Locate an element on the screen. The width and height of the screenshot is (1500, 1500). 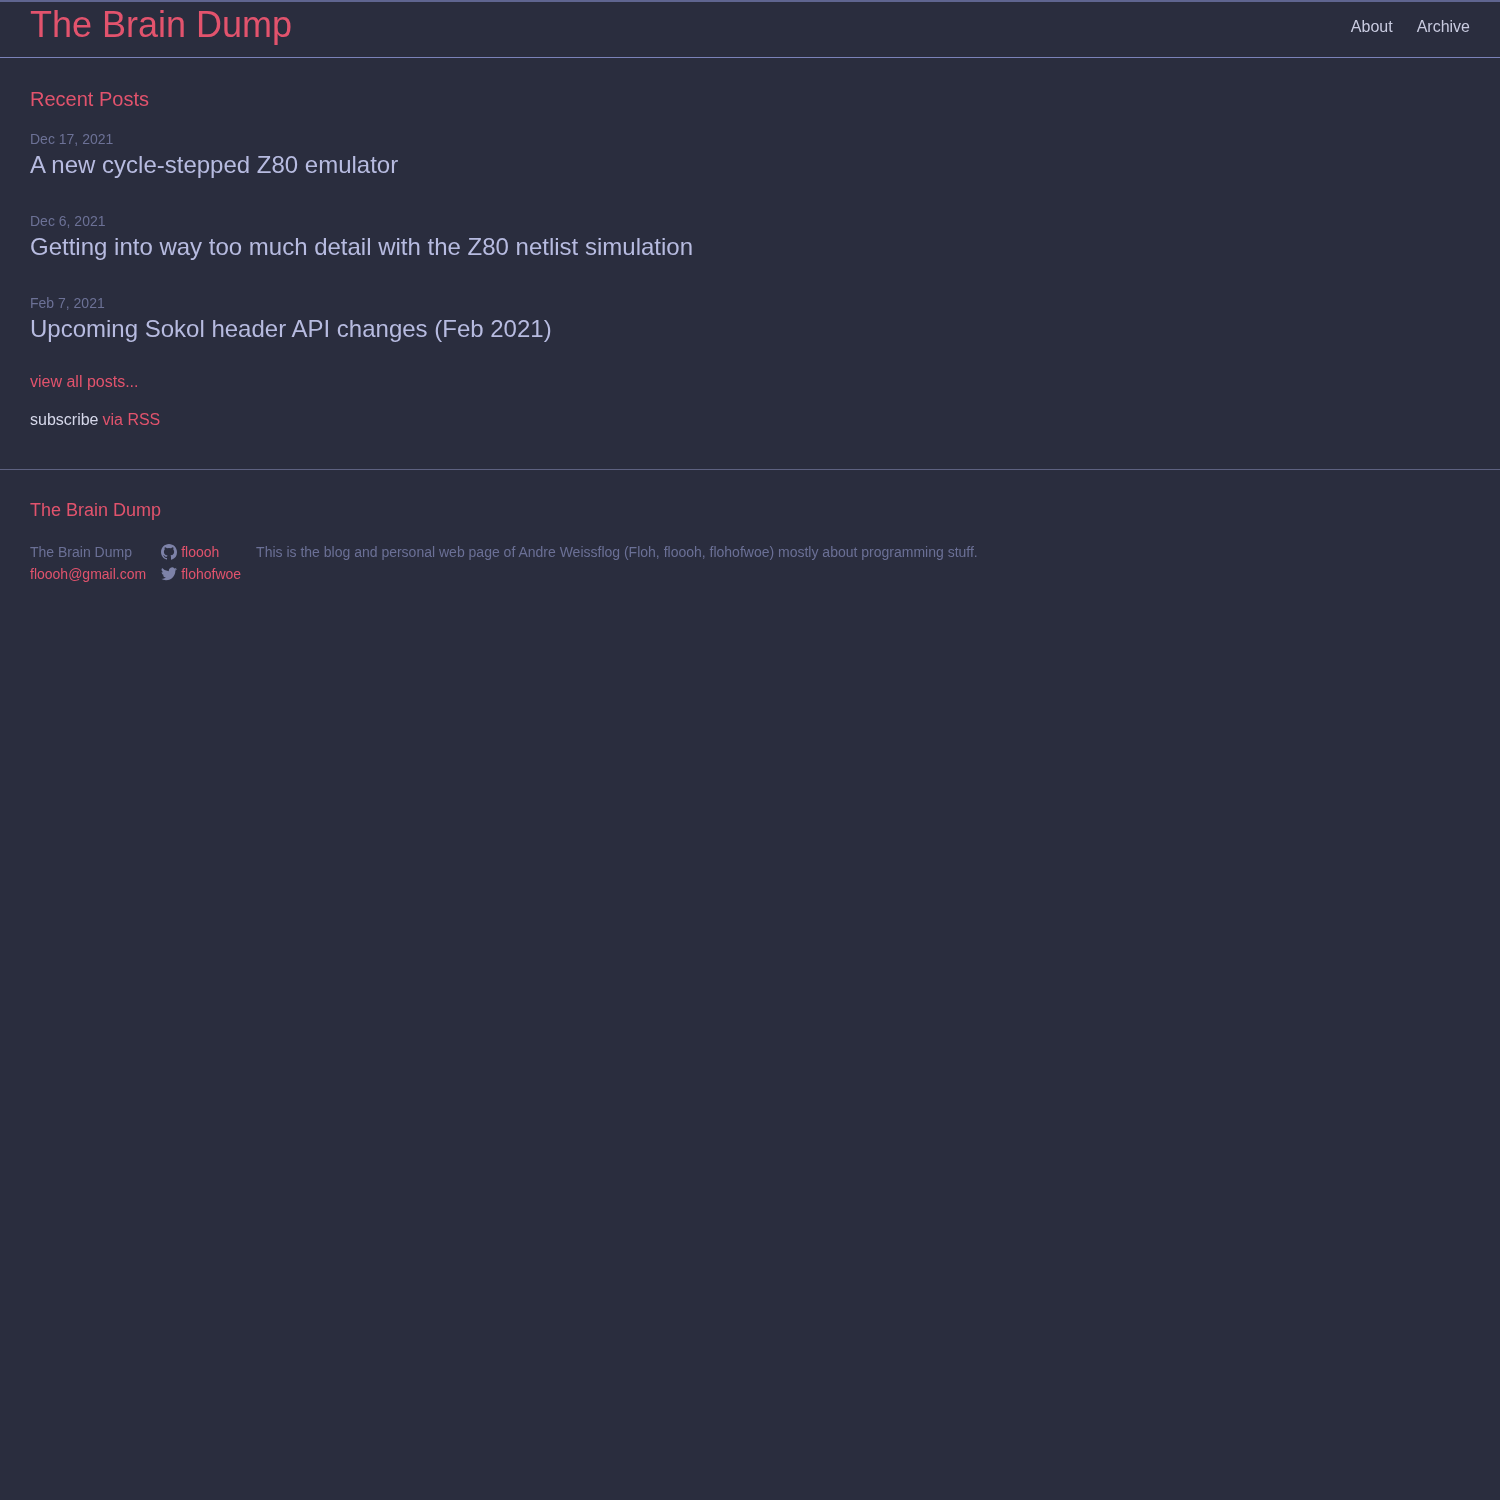
site-description: This is the blog and personal web page of Andre Weissflog (Floh, floooh, flohofwoe) mostly about programming stuff. is located at coordinates (617, 552).